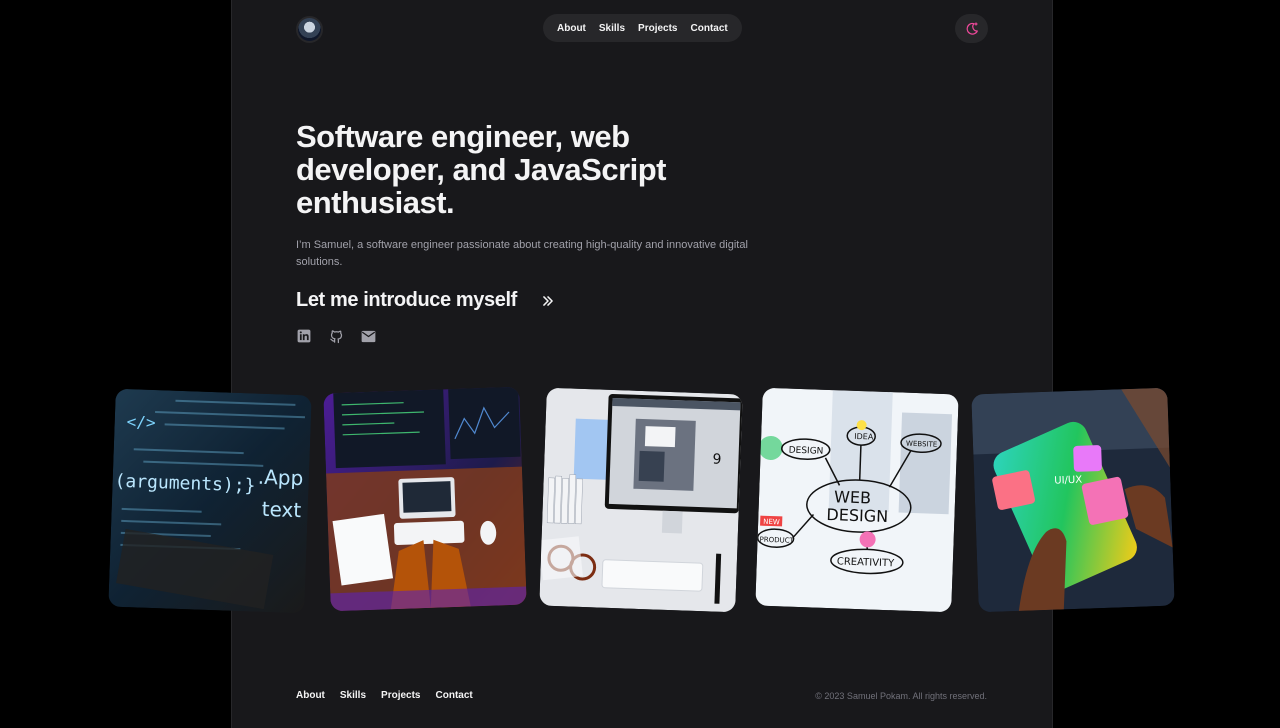 The image size is (1280, 728). I want to click on sketch-website-label: WEBSITE, so click(921, 444).